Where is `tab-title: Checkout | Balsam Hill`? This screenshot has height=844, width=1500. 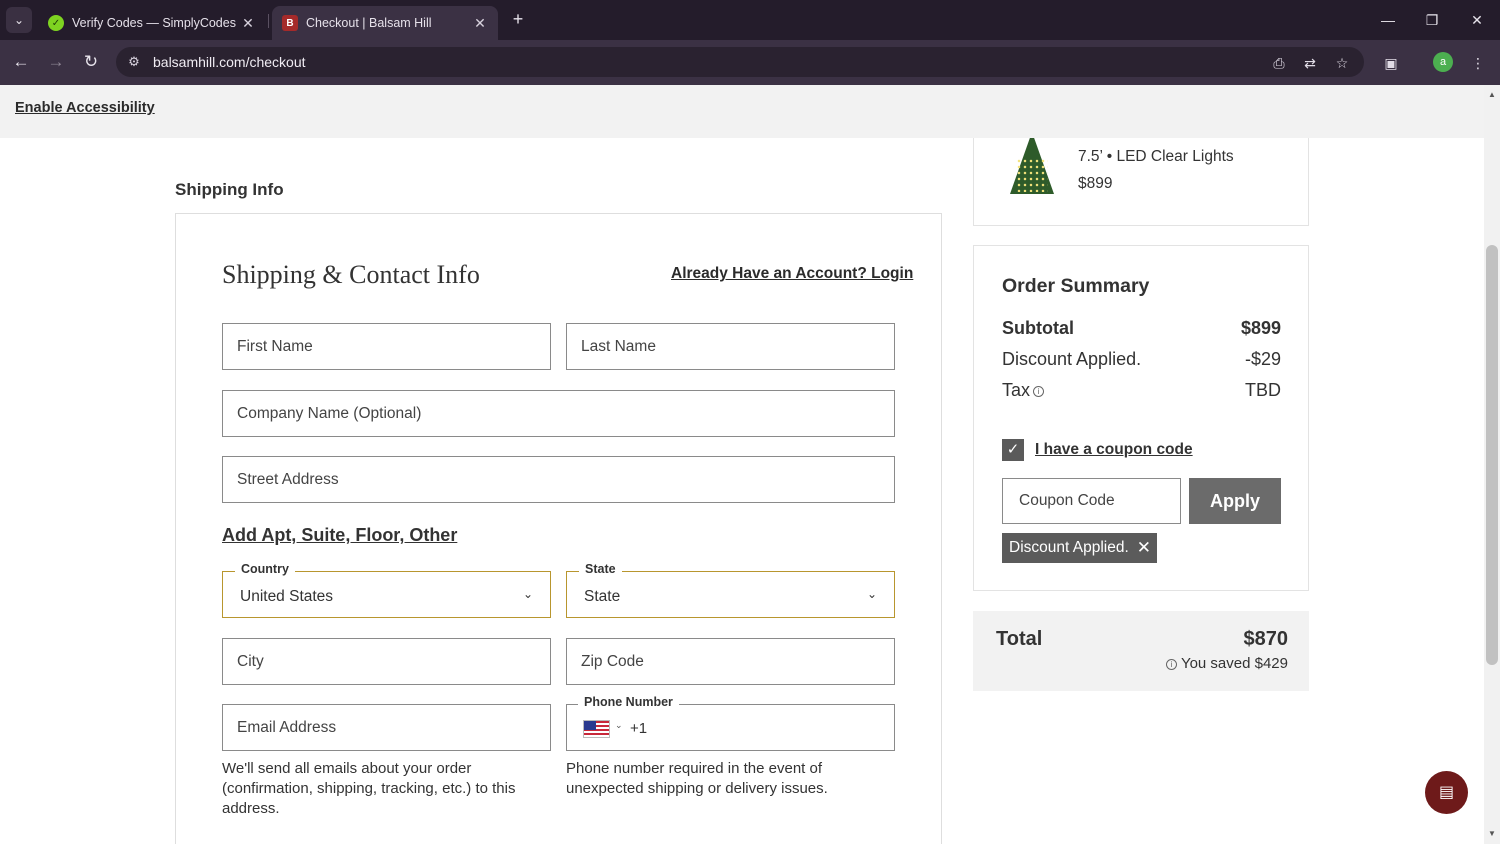
tab-title: Checkout | Balsam Hill is located at coordinates (369, 23).